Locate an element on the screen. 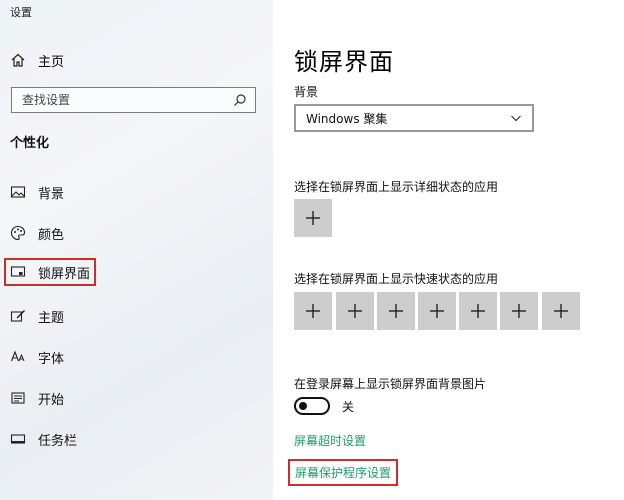  screensaver-settings-link: 屏幕保护程序设置 is located at coordinates (343, 472).